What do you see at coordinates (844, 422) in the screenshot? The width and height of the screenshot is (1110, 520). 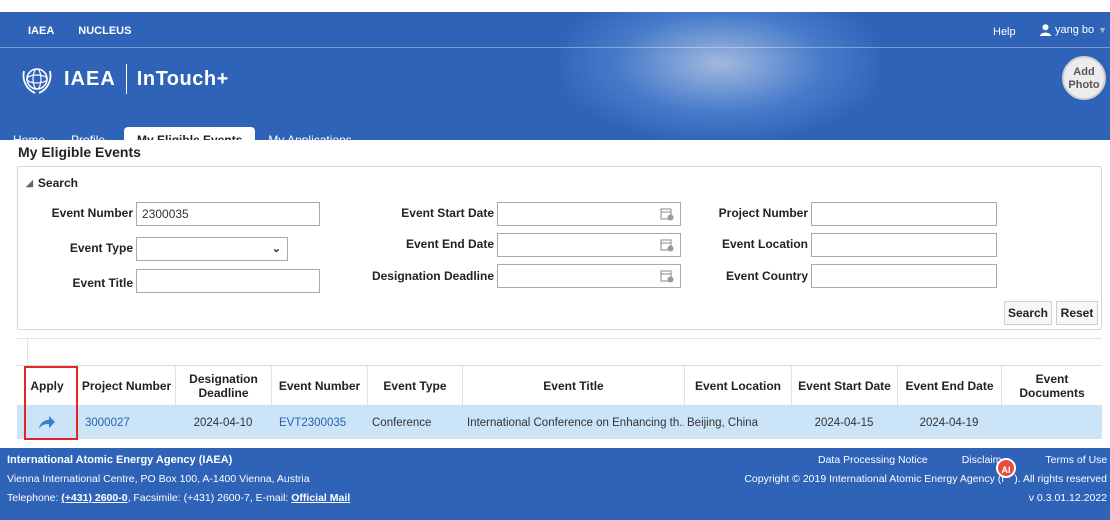 I see `event-start-date-cell: 2024-04-15` at bounding box center [844, 422].